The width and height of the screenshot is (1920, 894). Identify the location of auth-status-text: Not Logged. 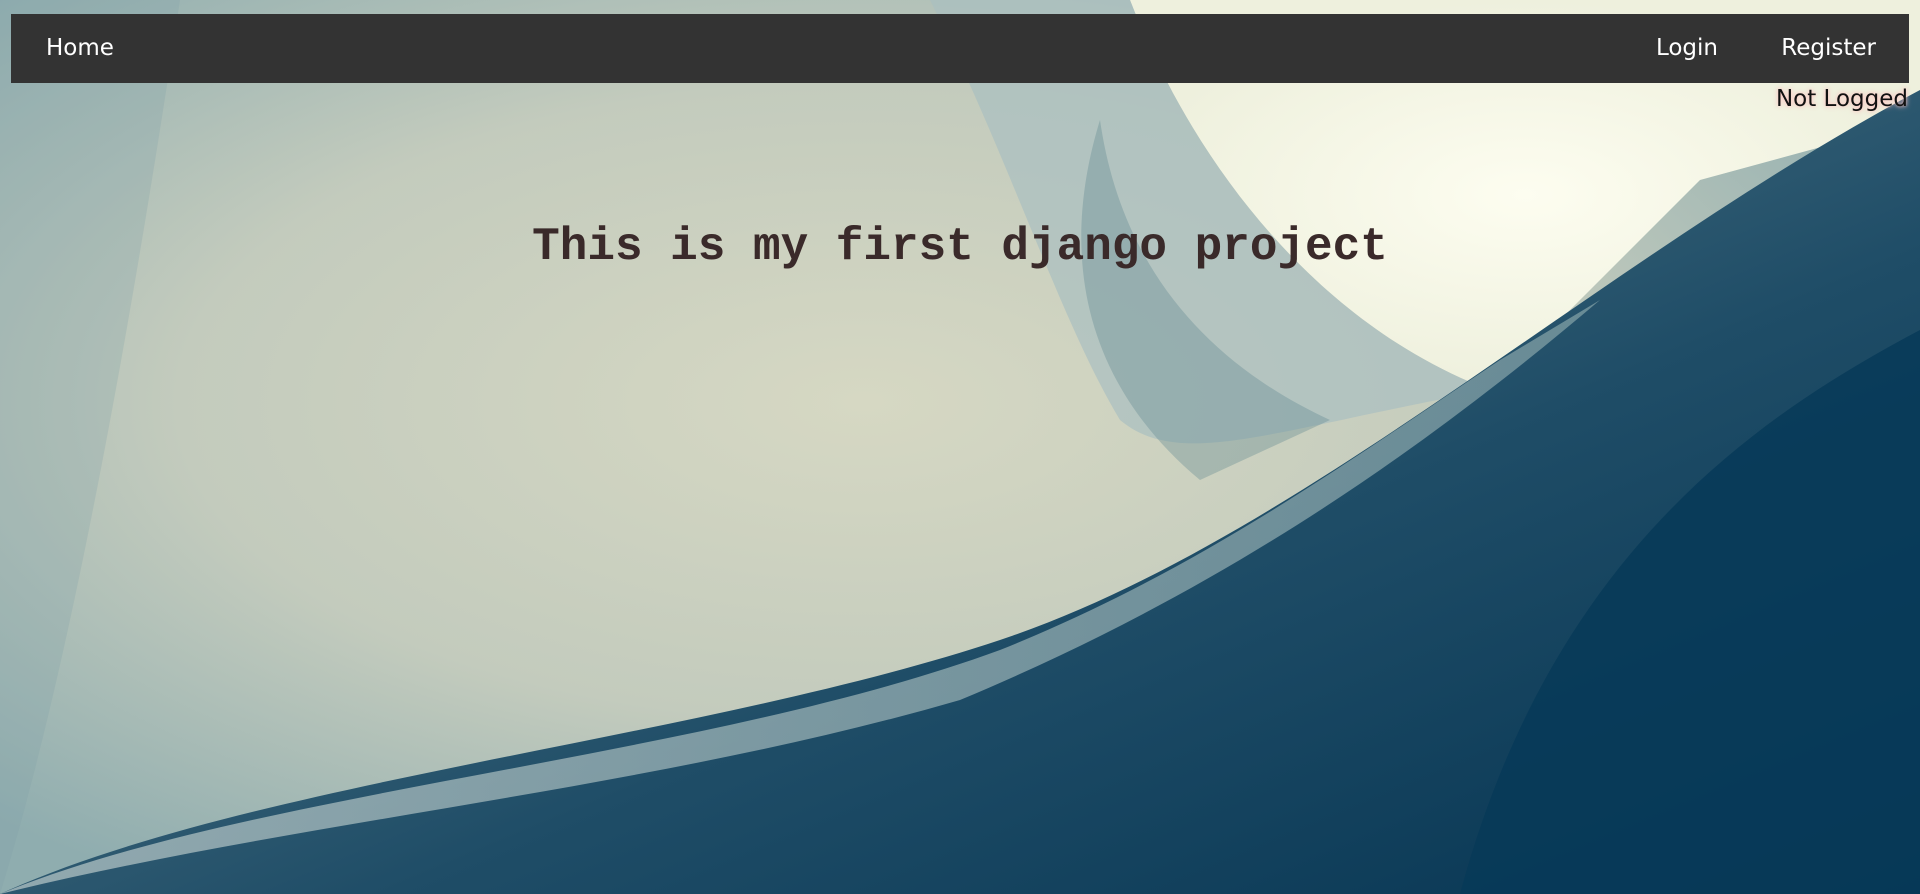
(1841, 99).